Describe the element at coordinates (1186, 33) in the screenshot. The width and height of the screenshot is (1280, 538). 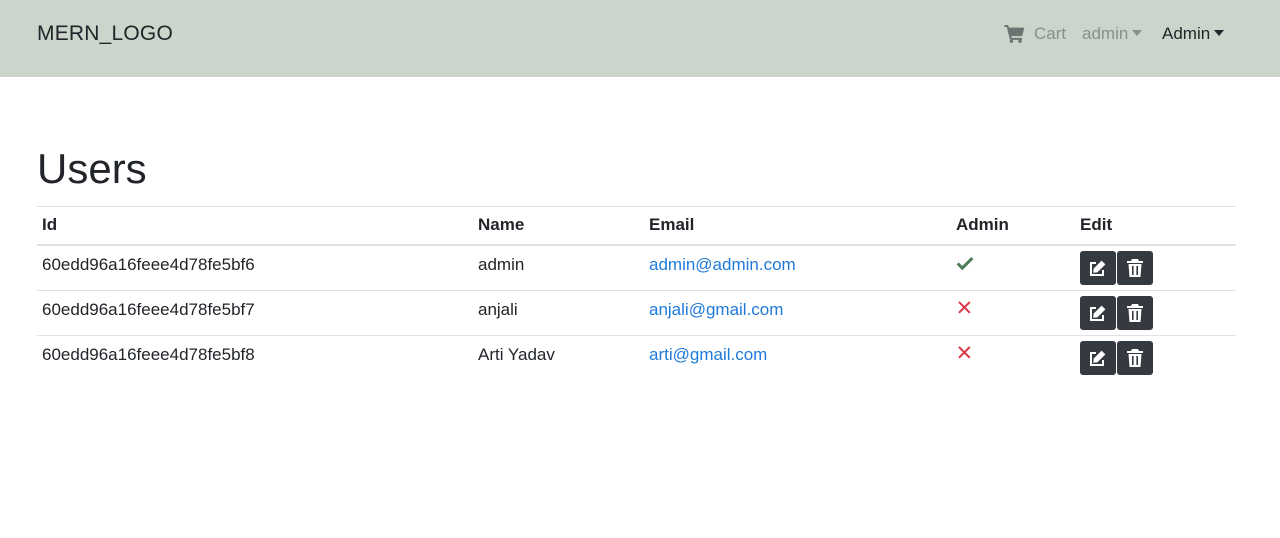
I see `admin-dropdown-label: Admin` at that location.